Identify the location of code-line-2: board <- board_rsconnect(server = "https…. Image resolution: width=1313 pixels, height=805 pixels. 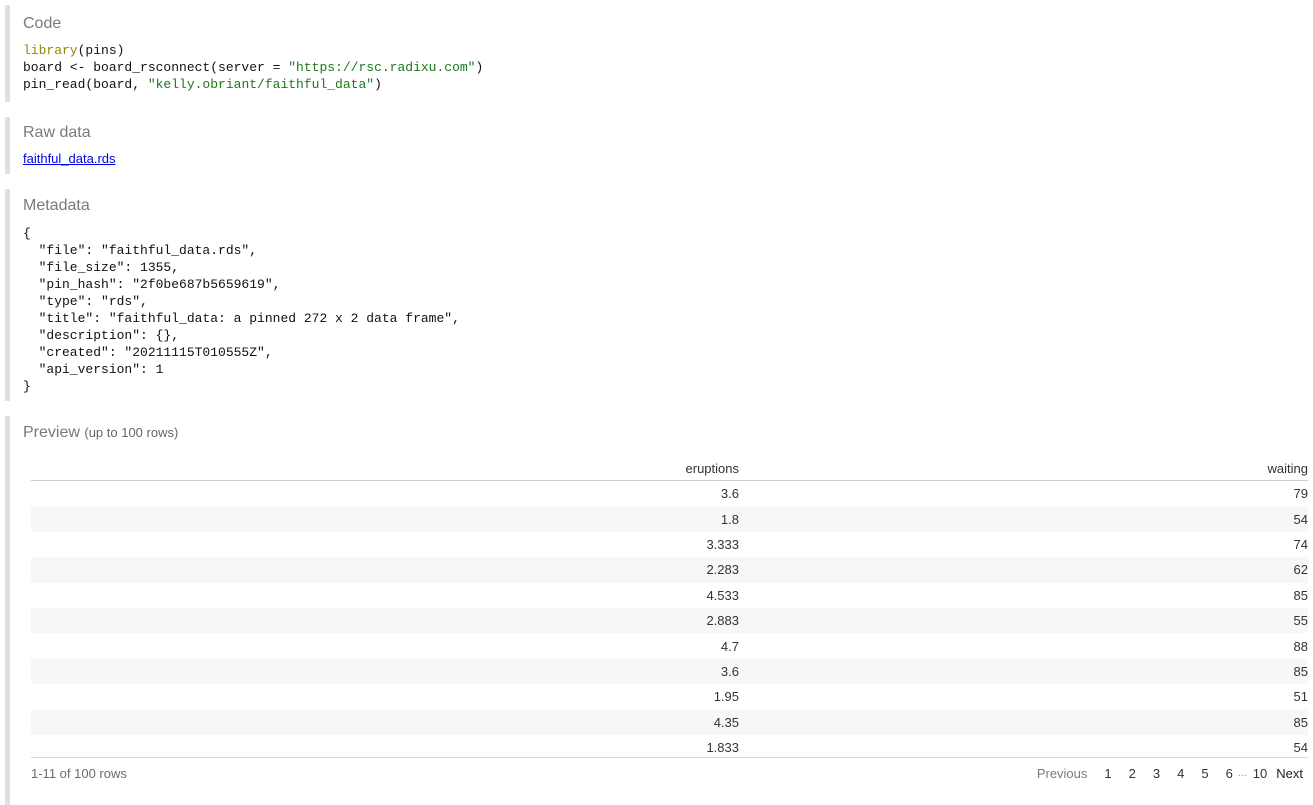
(253, 67).